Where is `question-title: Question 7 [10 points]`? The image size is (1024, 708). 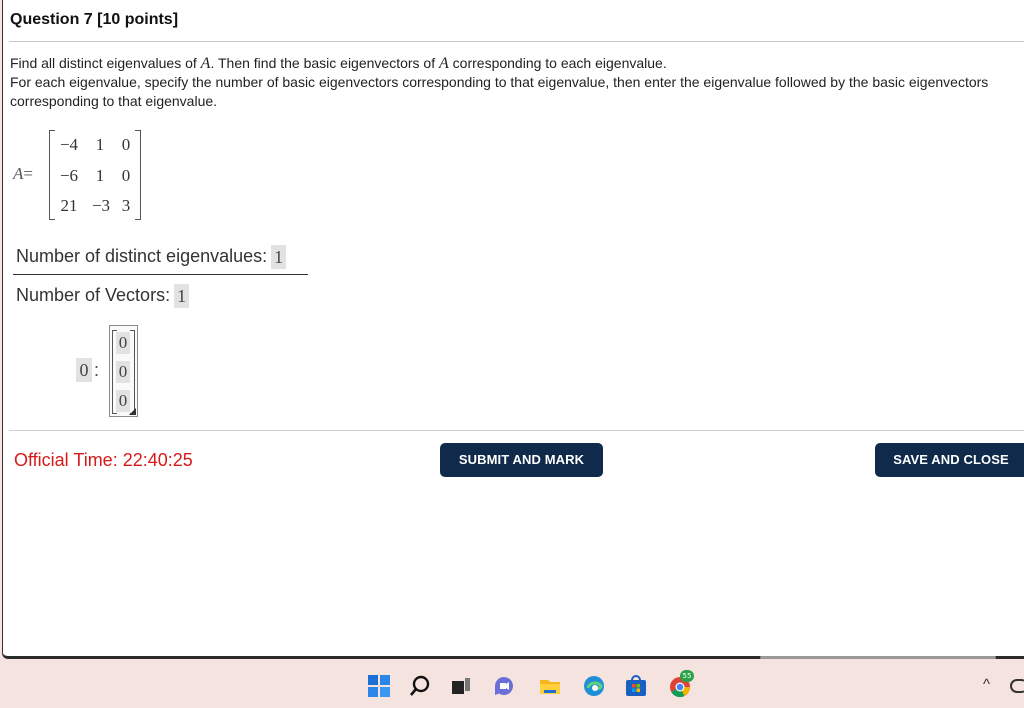
question-title: Question 7 [10 points] is located at coordinates (94, 19).